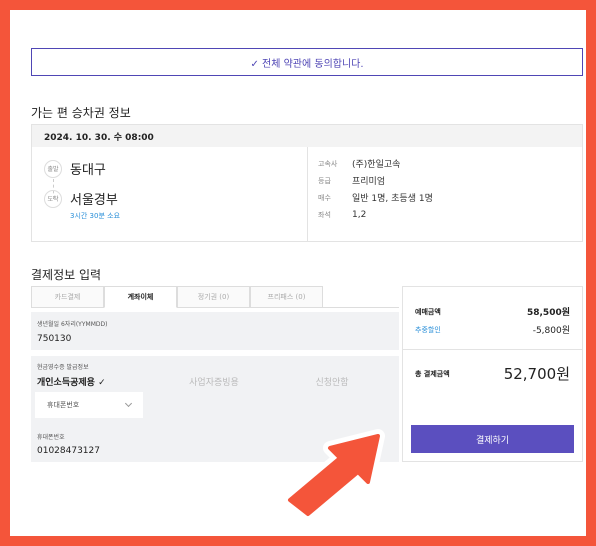  Describe the element at coordinates (536, 374) in the screenshot. I see `total-value: 52,700원` at that location.